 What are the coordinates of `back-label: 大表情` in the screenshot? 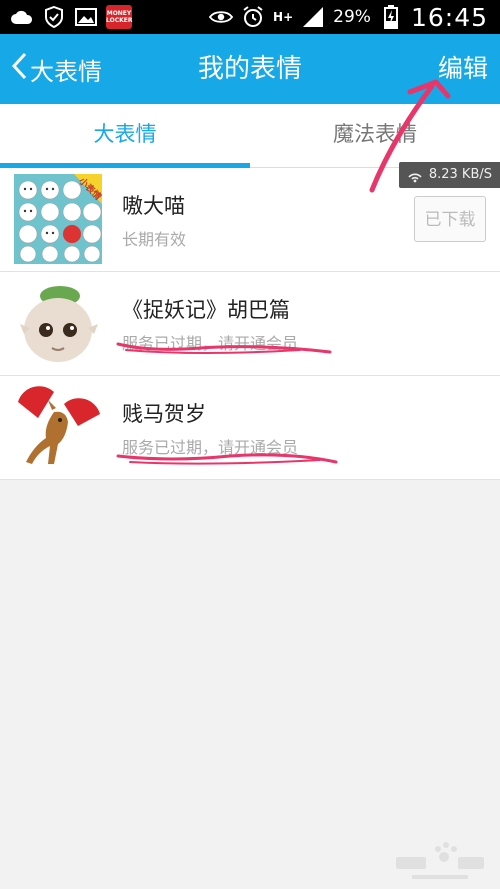 It's located at (66, 71).